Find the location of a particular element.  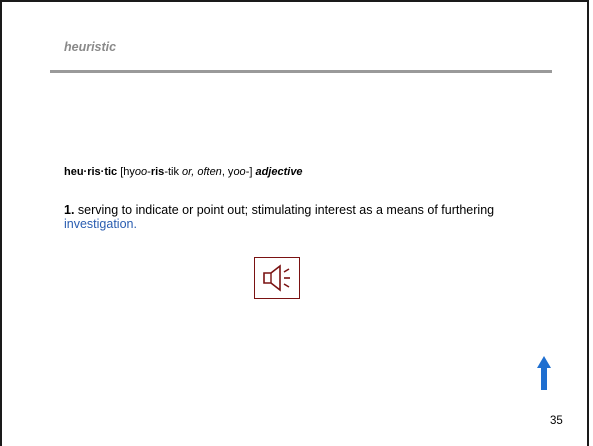

up-arrow-icon is located at coordinates (544, 373).